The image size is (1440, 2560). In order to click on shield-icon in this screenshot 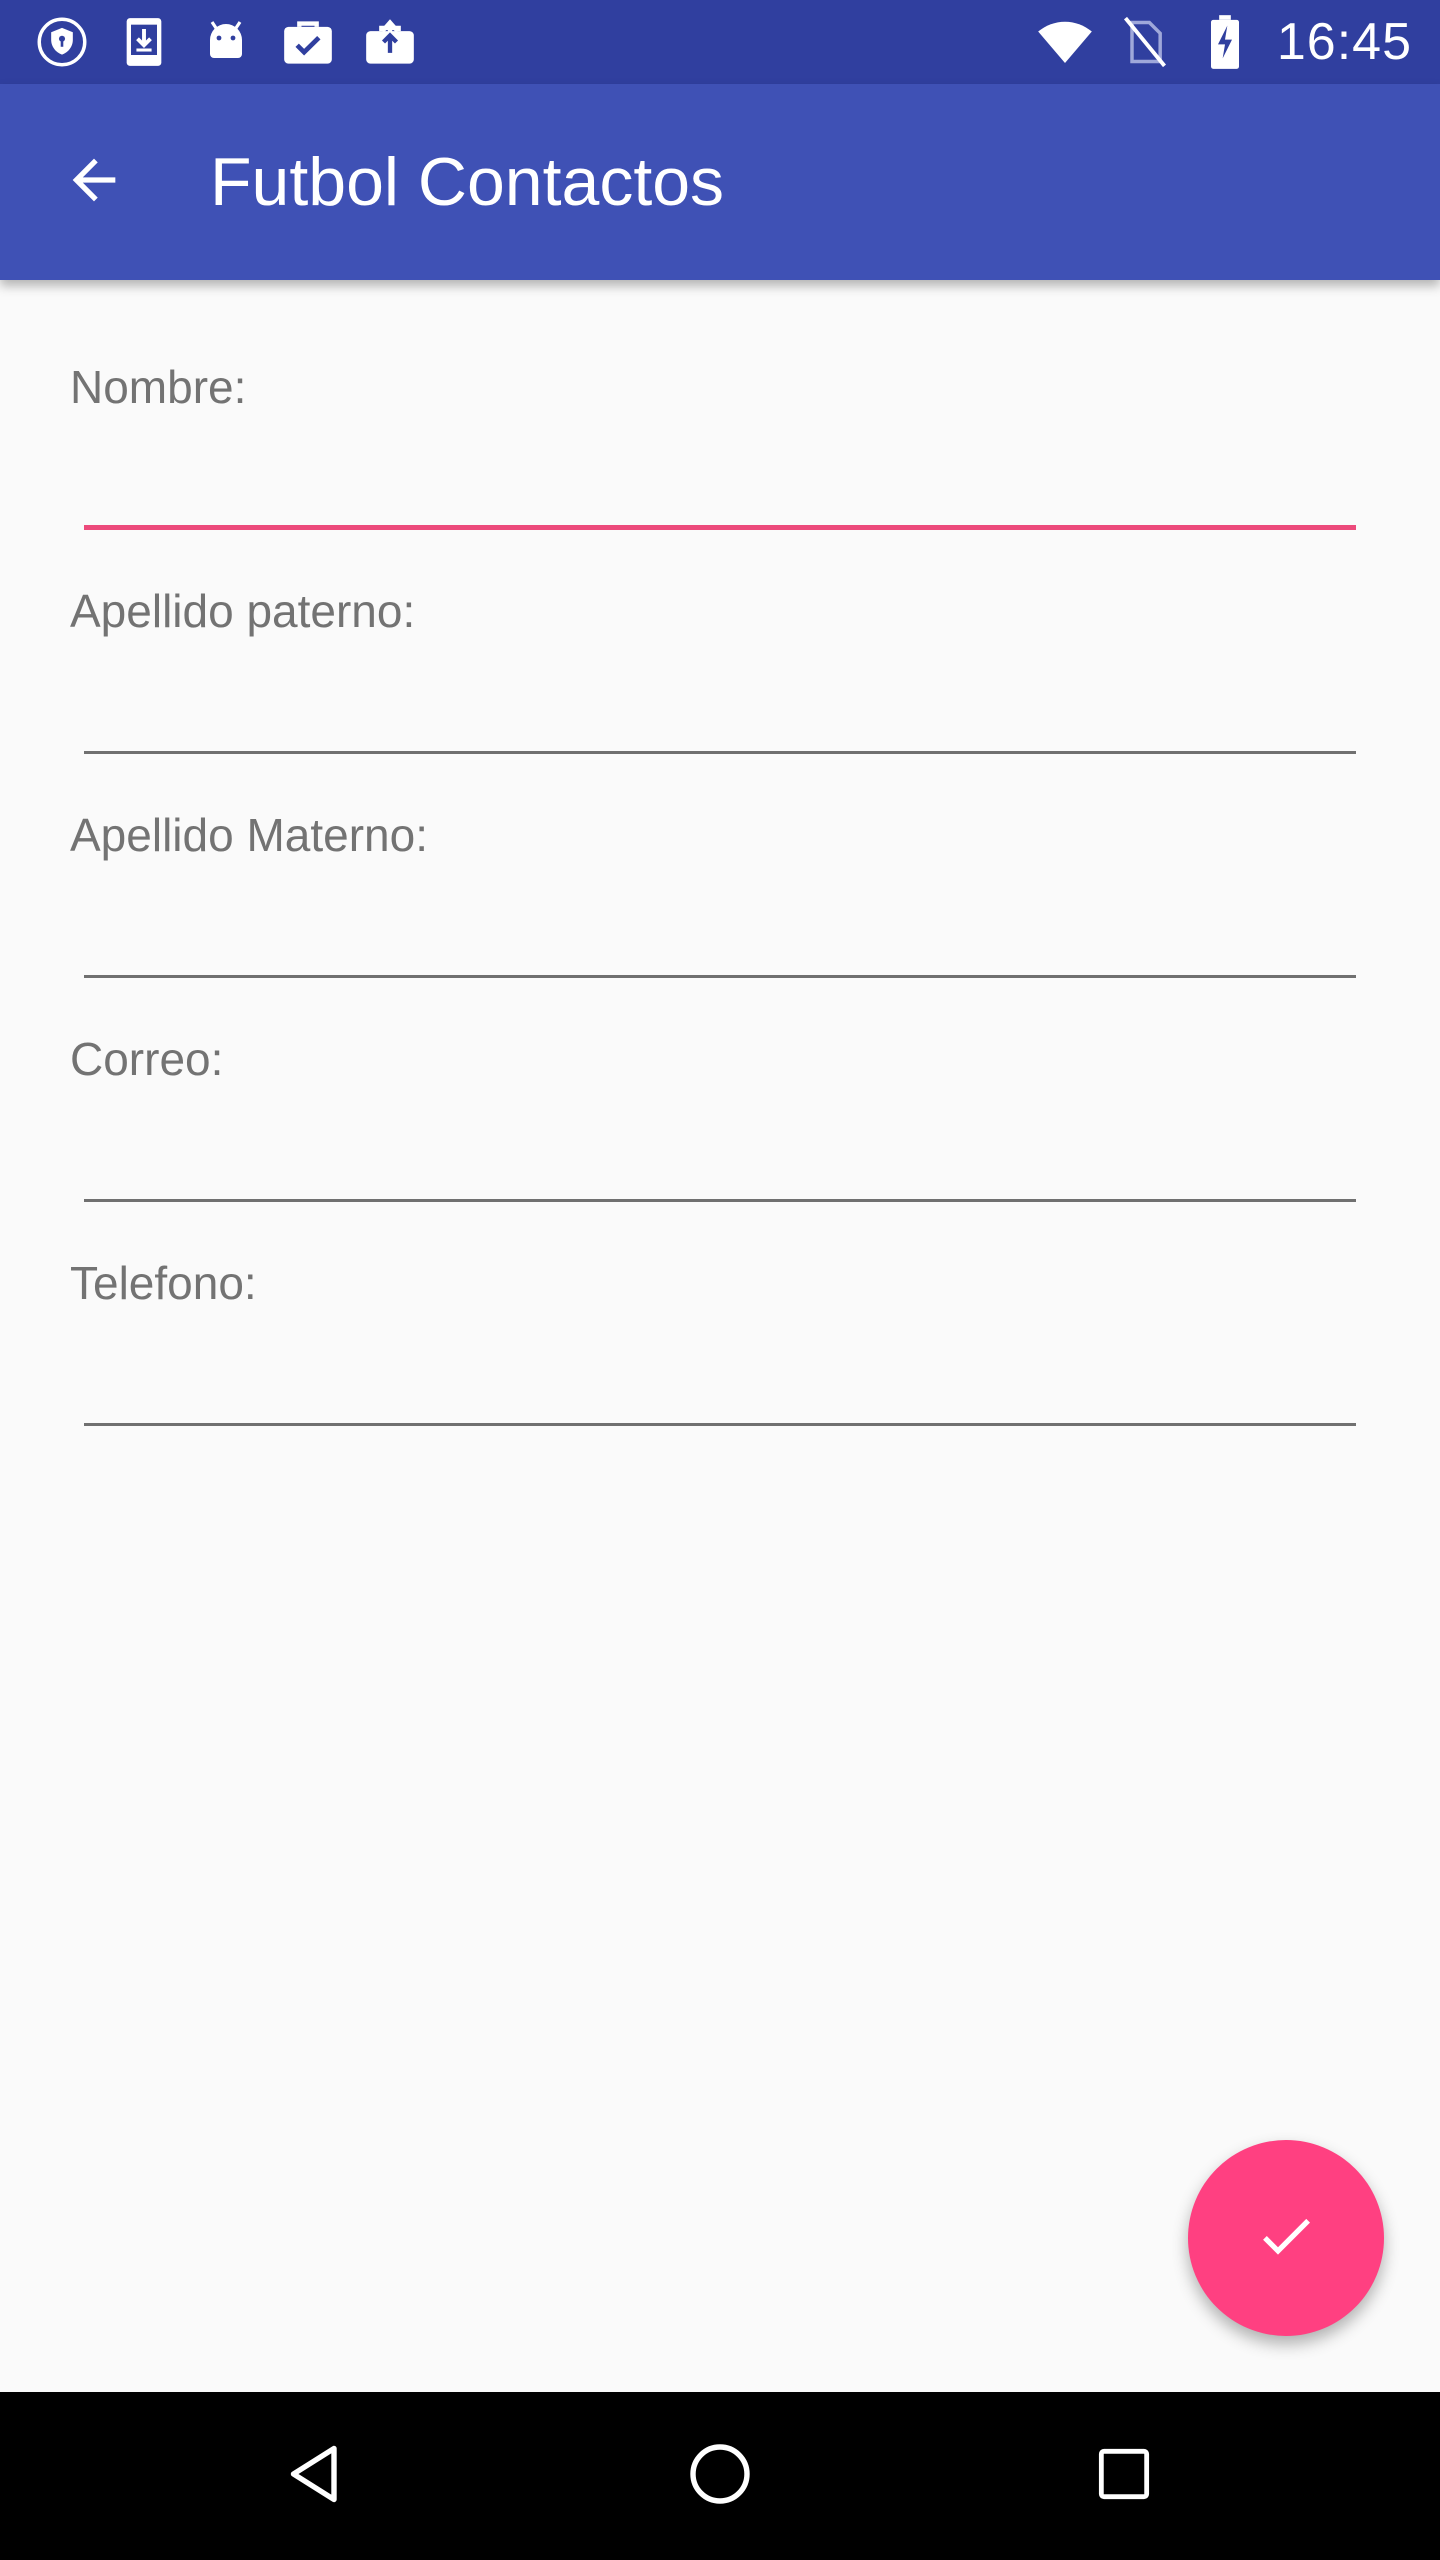, I will do `click(62, 42)`.